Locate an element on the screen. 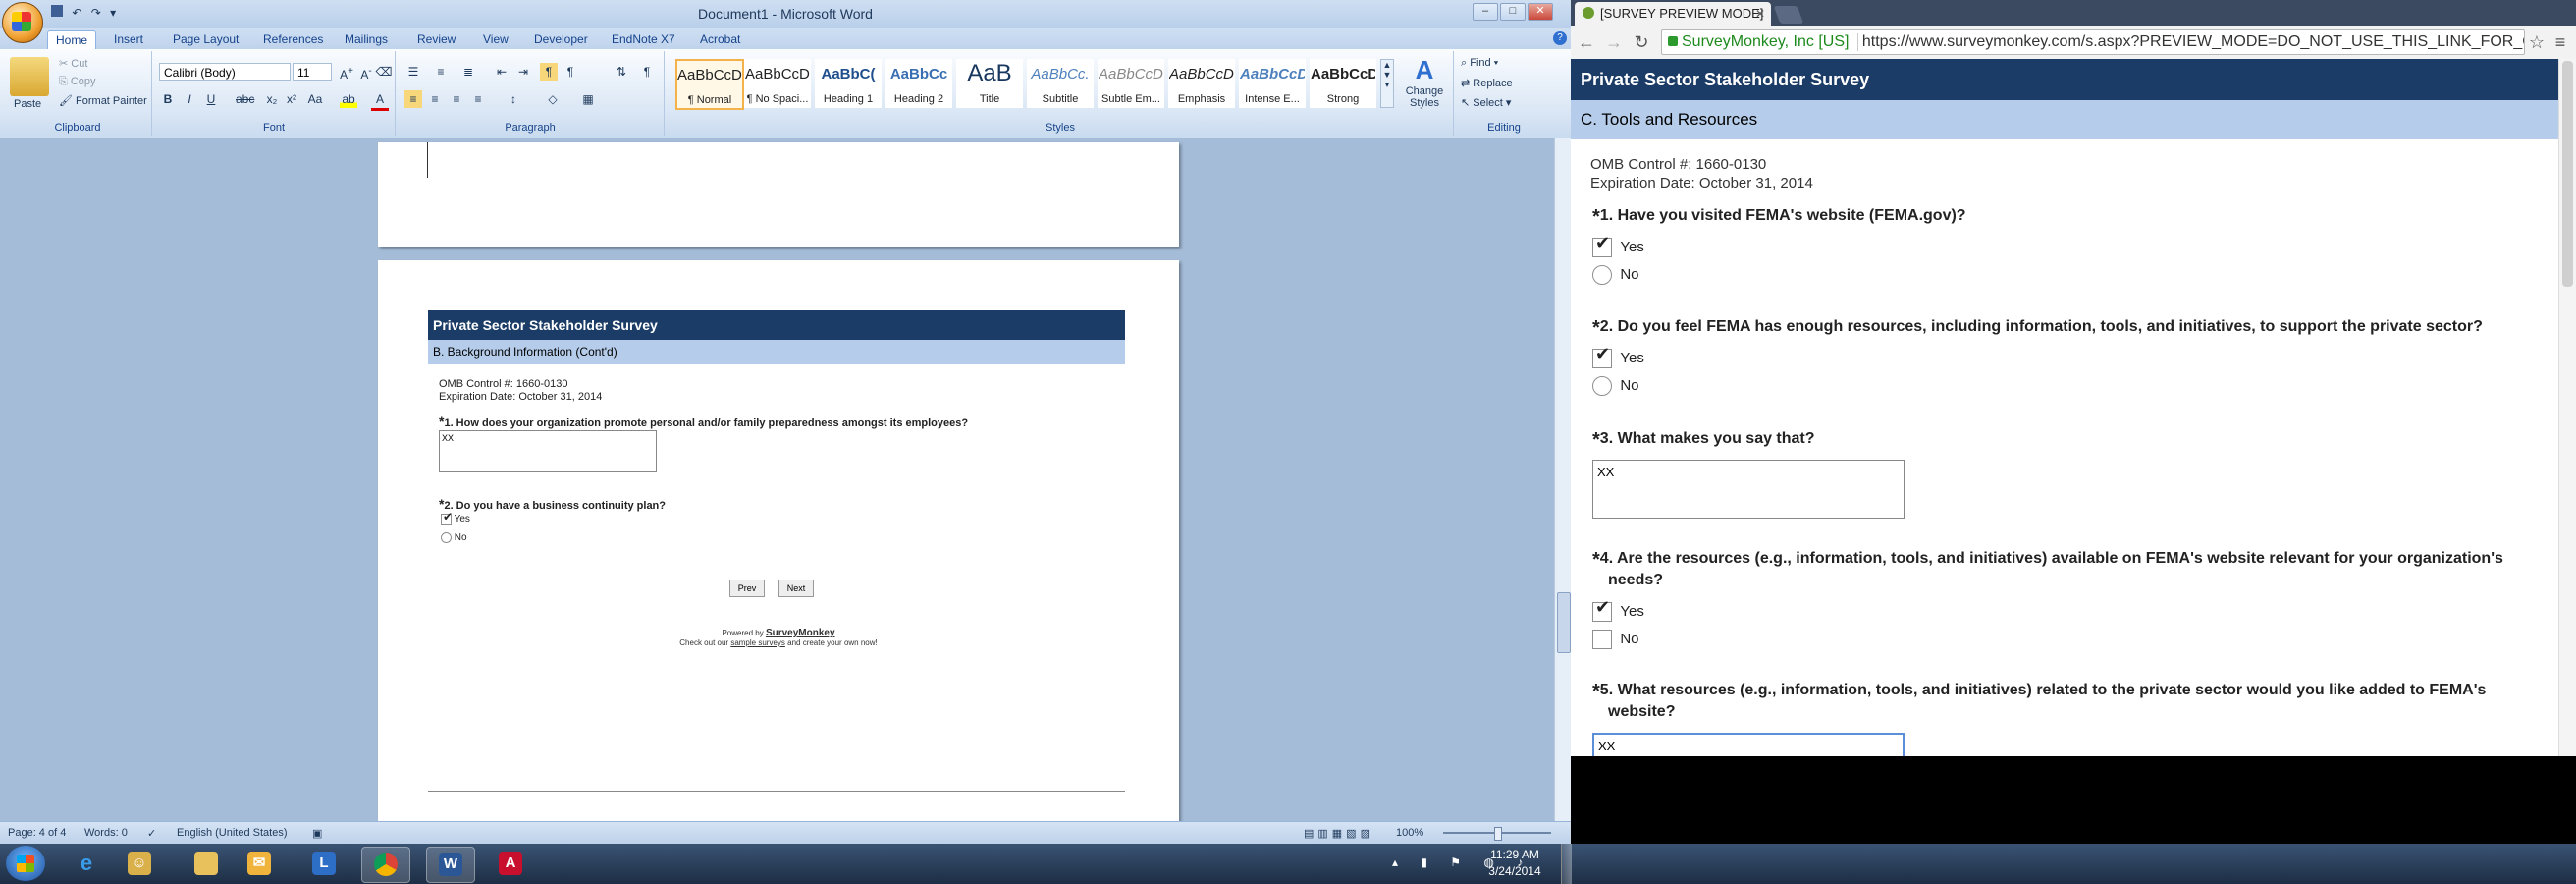  tab-insert: Insert is located at coordinates (128, 39).